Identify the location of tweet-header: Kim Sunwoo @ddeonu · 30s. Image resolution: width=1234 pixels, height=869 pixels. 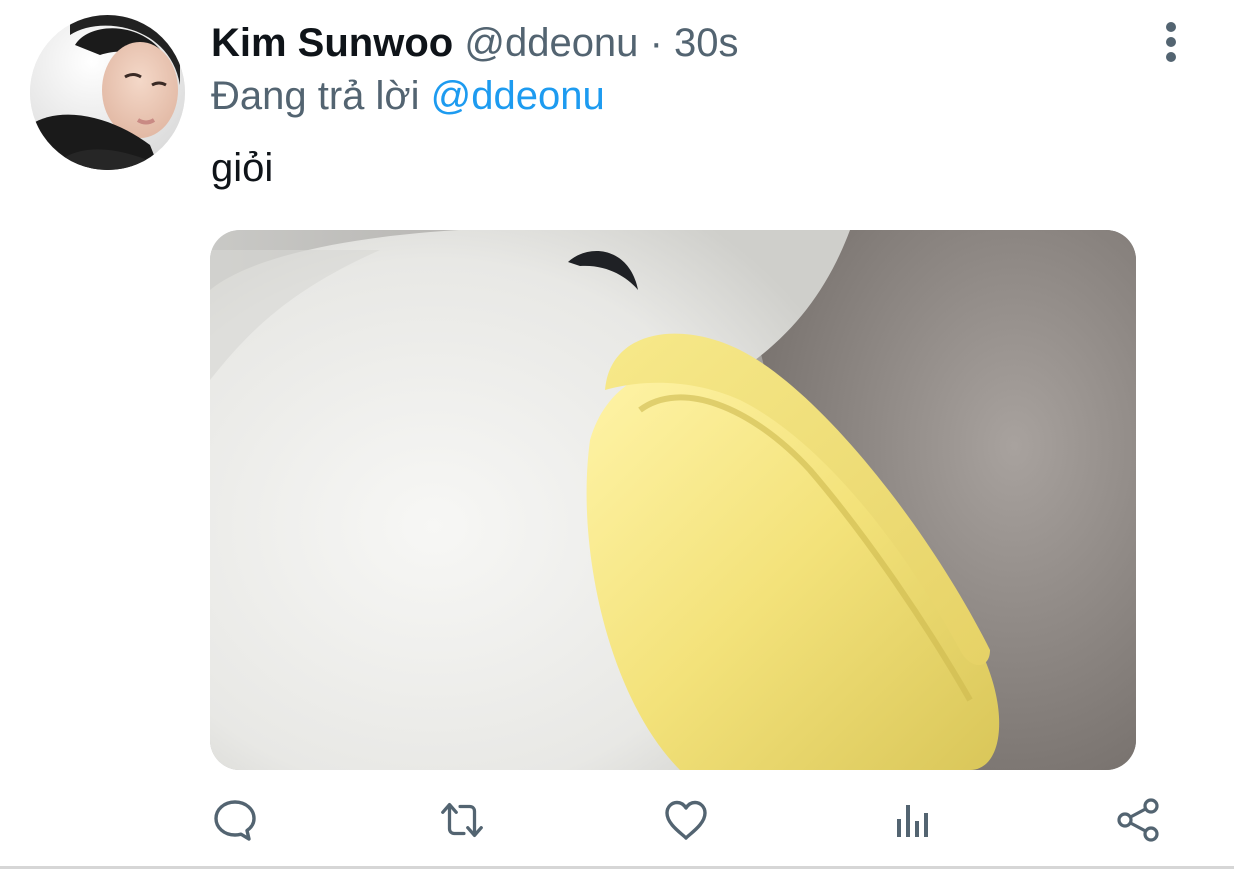
(475, 43).